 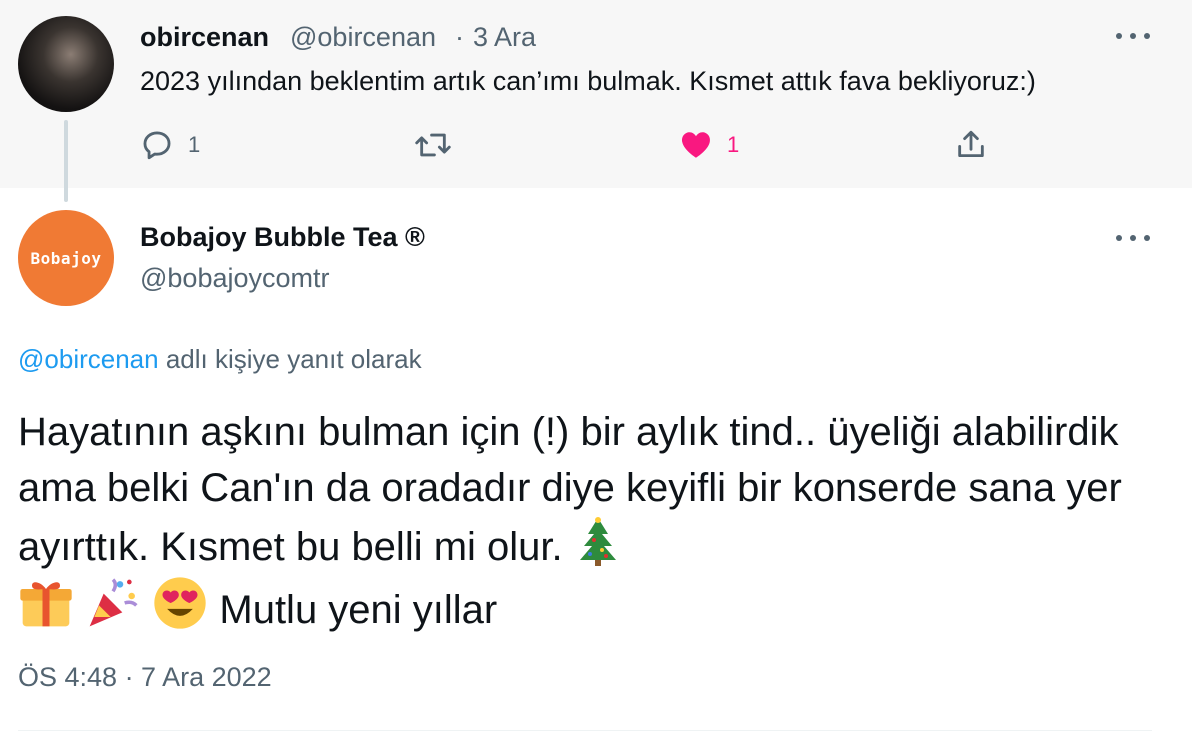 I want to click on parent-avatar, so click(x=66, y=64).